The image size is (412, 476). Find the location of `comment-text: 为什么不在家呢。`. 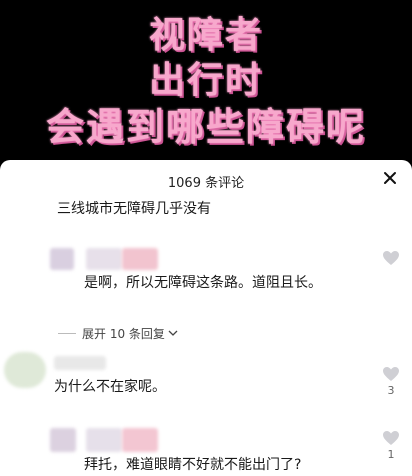

comment-text: 为什么不在家呢。 is located at coordinates (110, 387).